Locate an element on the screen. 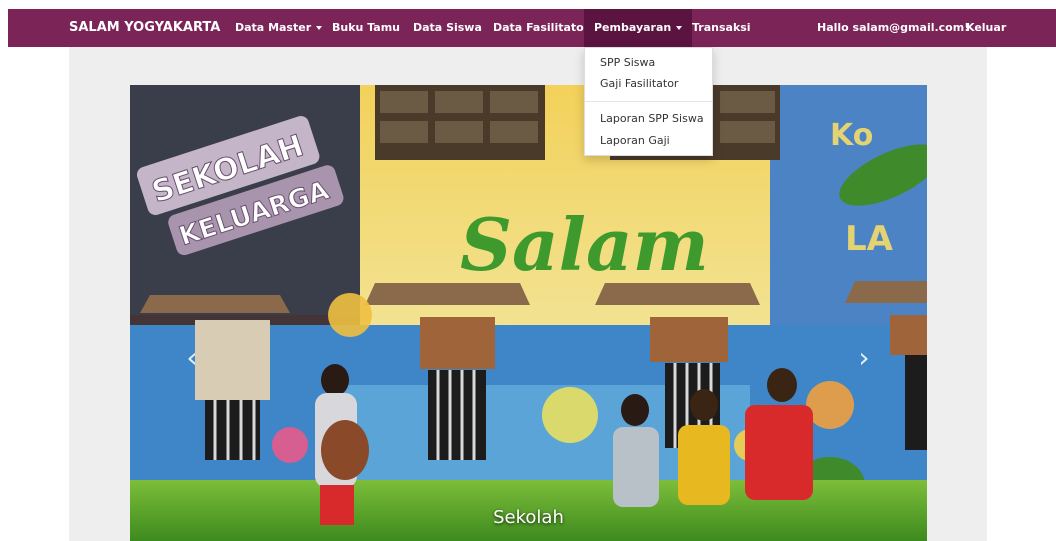 The image size is (1056, 541). menu-item-gaji-fasilitator: Gaji Fasilitator is located at coordinates (639, 83).